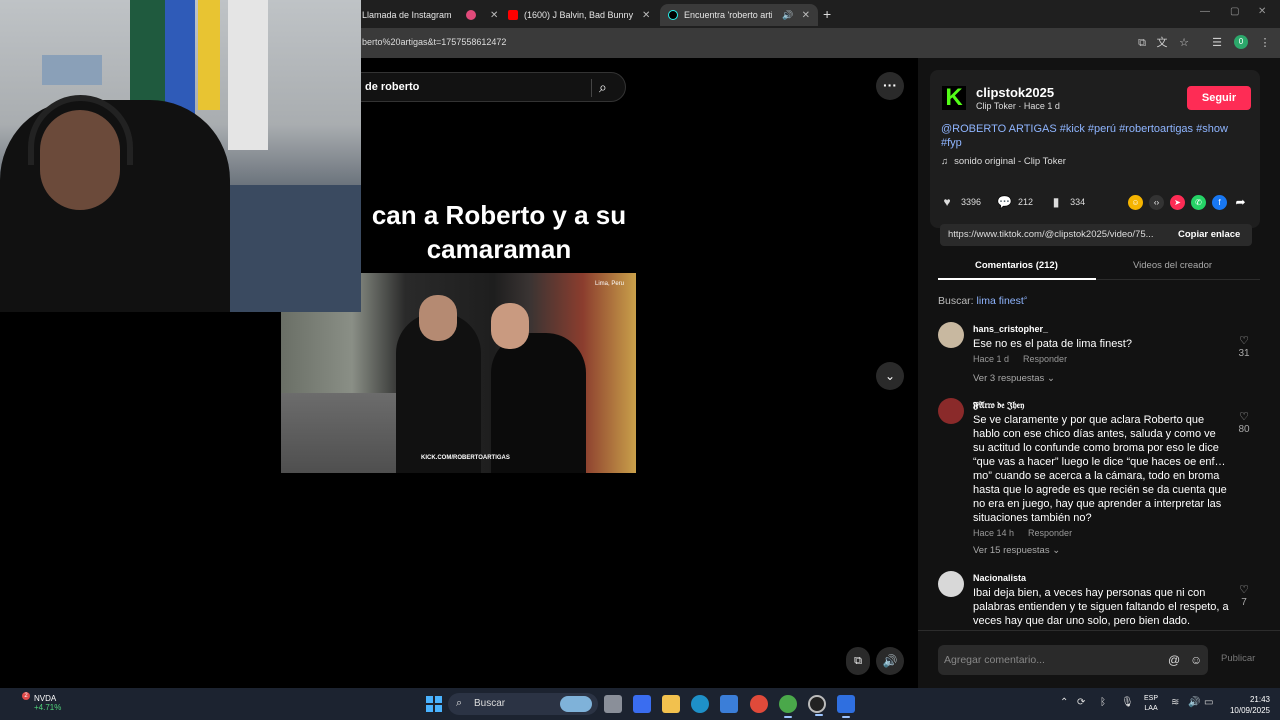  What do you see at coordinates (998, 405) in the screenshot?
I see `comment-author: 𝕱𝔄𝔯𝔯𝔬 𝔡𝔢 𝔍𝔥𝔢𝔶` at bounding box center [998, 405].